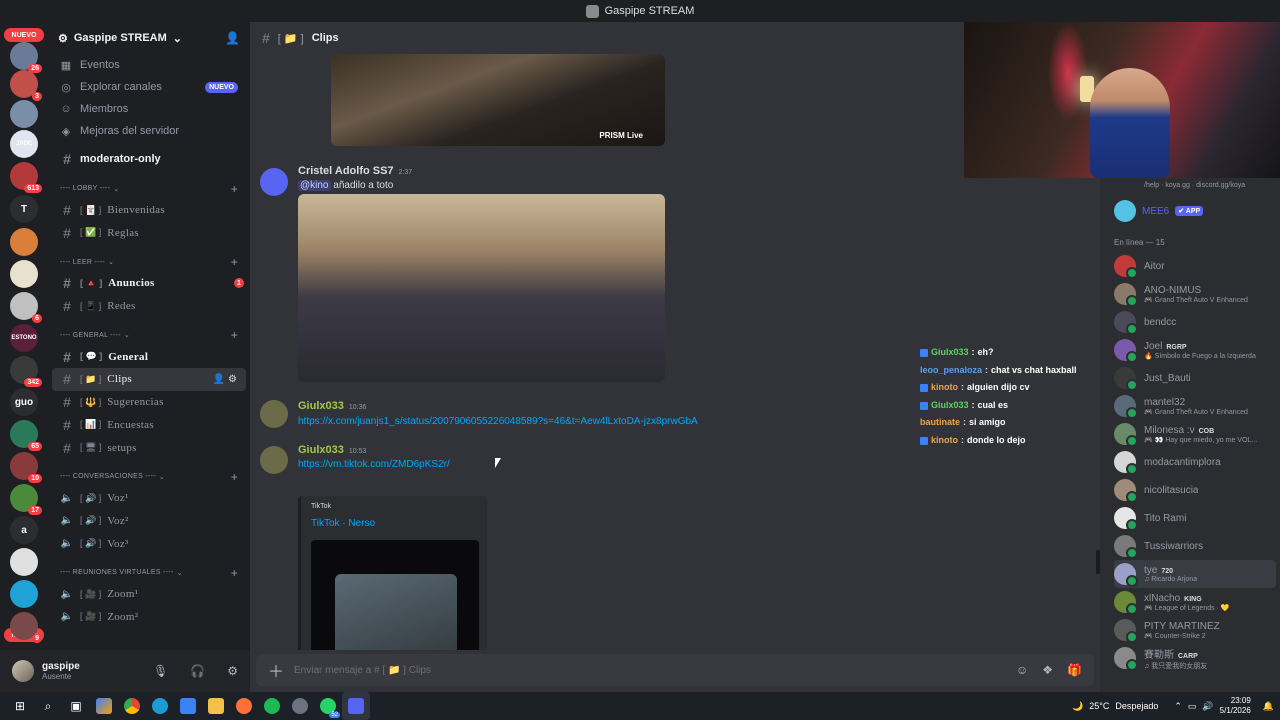 The width and height of the screenshot is (1280, 720). Describe the element at coordinates (276, 670) in the screenshot. I see `add-attachment-icon: ＋` at that location.